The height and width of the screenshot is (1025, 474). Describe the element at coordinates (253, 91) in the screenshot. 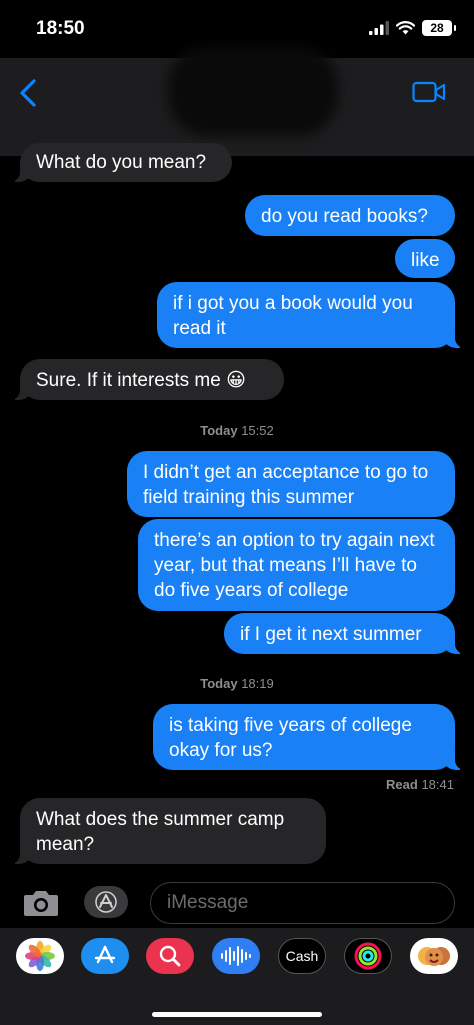

I see `contact-avatar-redacted` at that location.